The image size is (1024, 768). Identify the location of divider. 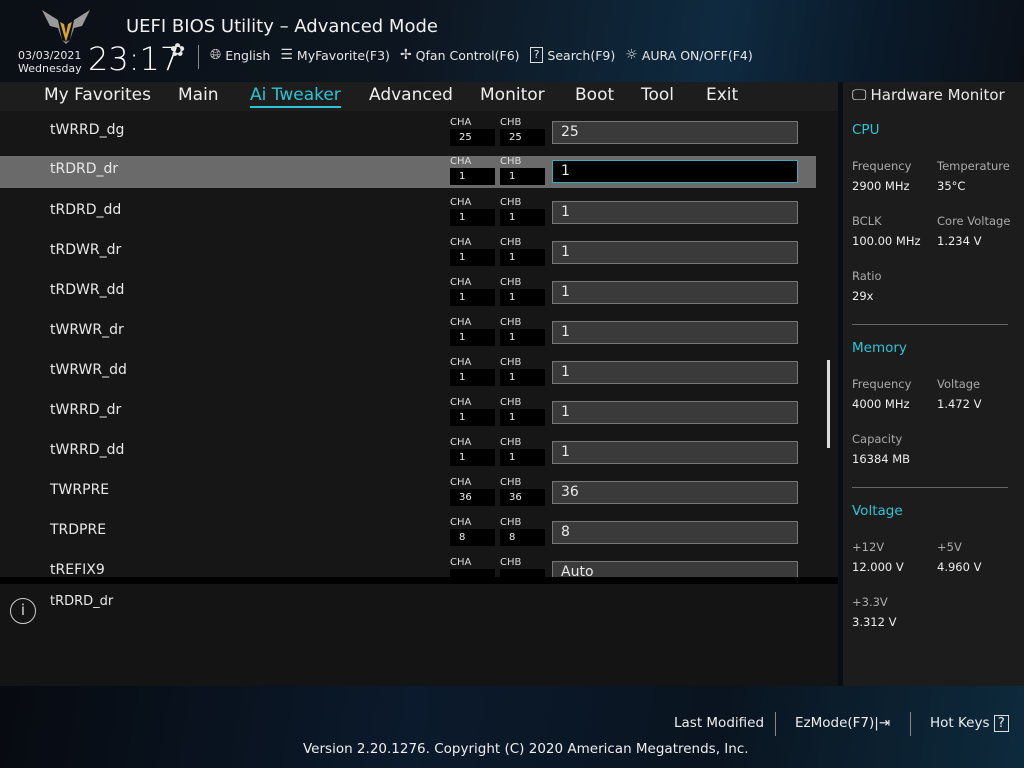
(910, 724).